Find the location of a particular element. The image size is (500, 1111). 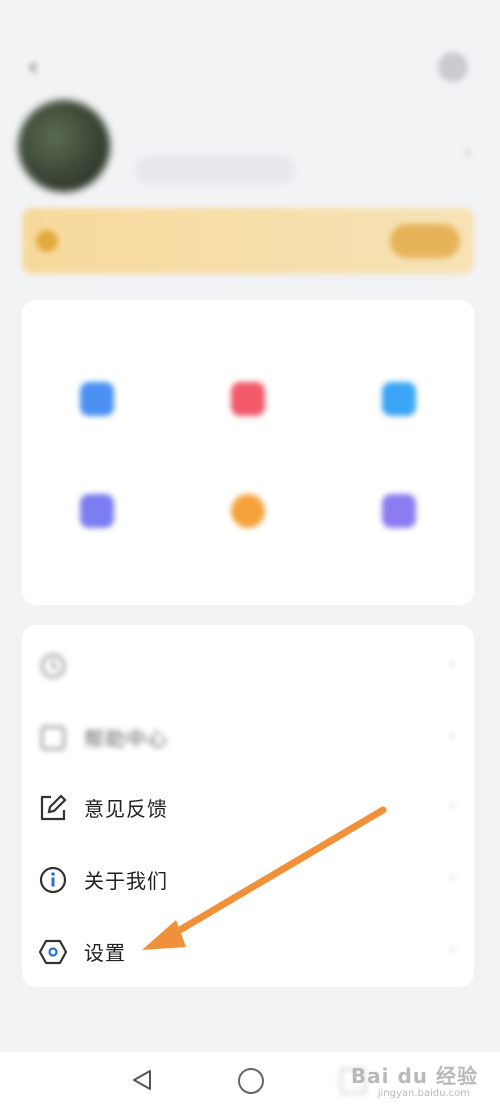

crown-icon is located at coordinates (47, 241).